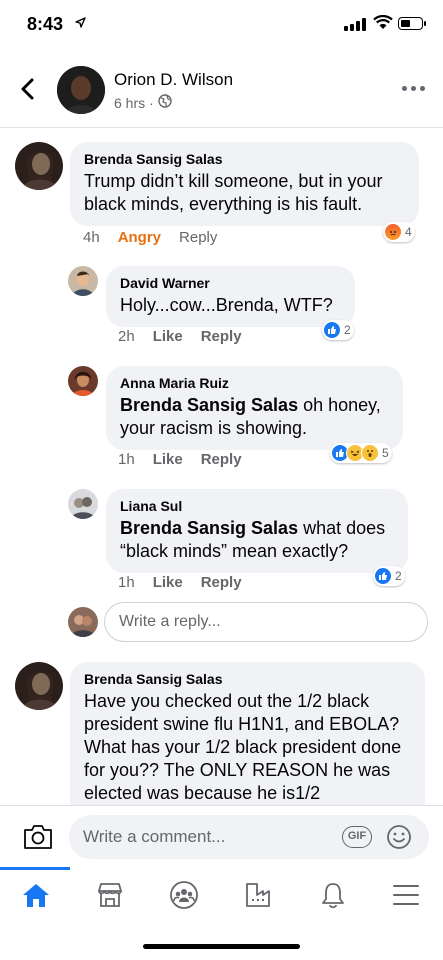 The height and width of the screenshot is (960, 443). I want to click on reply-author: Anna Maria Ruiz, so click(255, 383).